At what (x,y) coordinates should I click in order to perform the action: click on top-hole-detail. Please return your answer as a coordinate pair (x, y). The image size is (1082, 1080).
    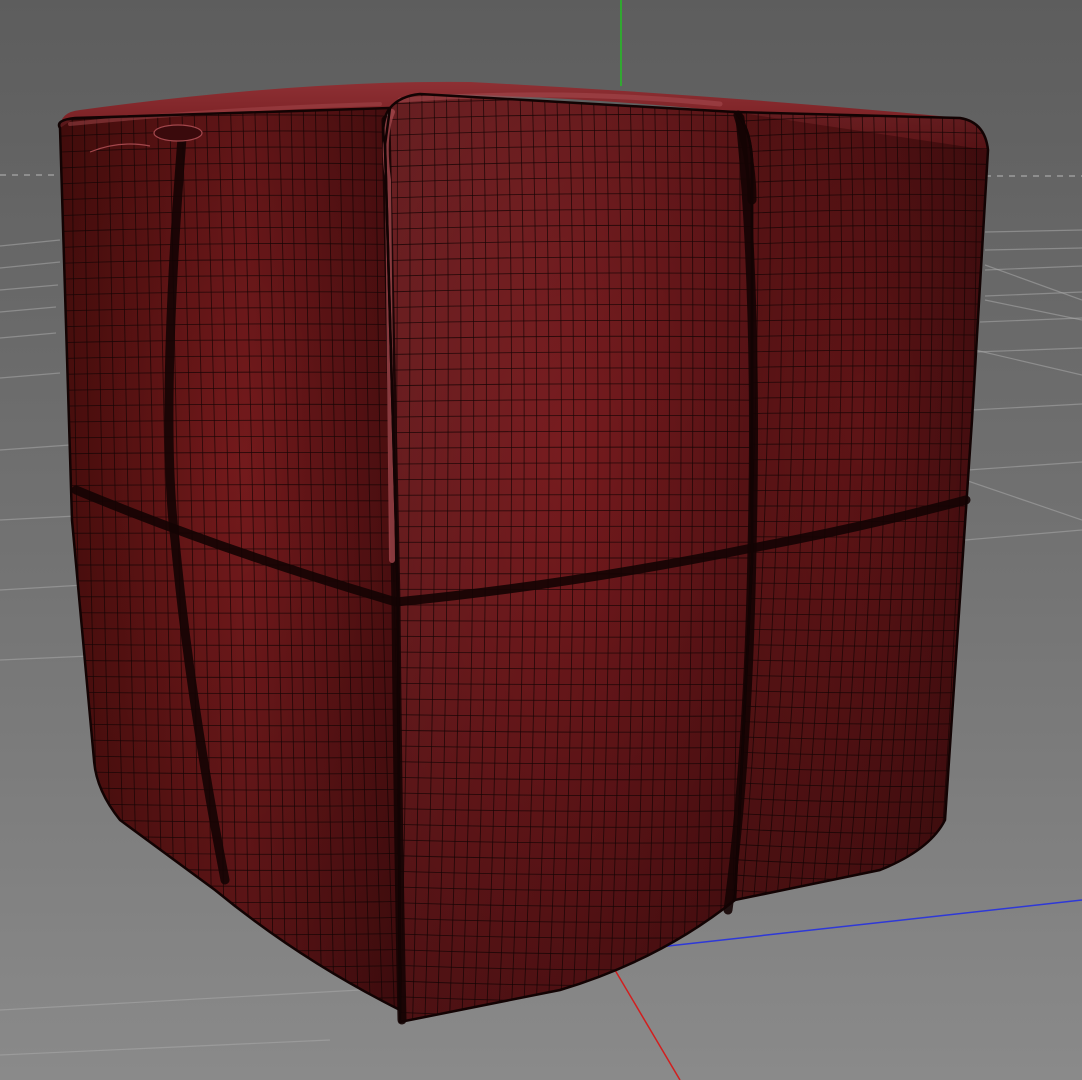
    Looking at the image, I should click on (178, 133).